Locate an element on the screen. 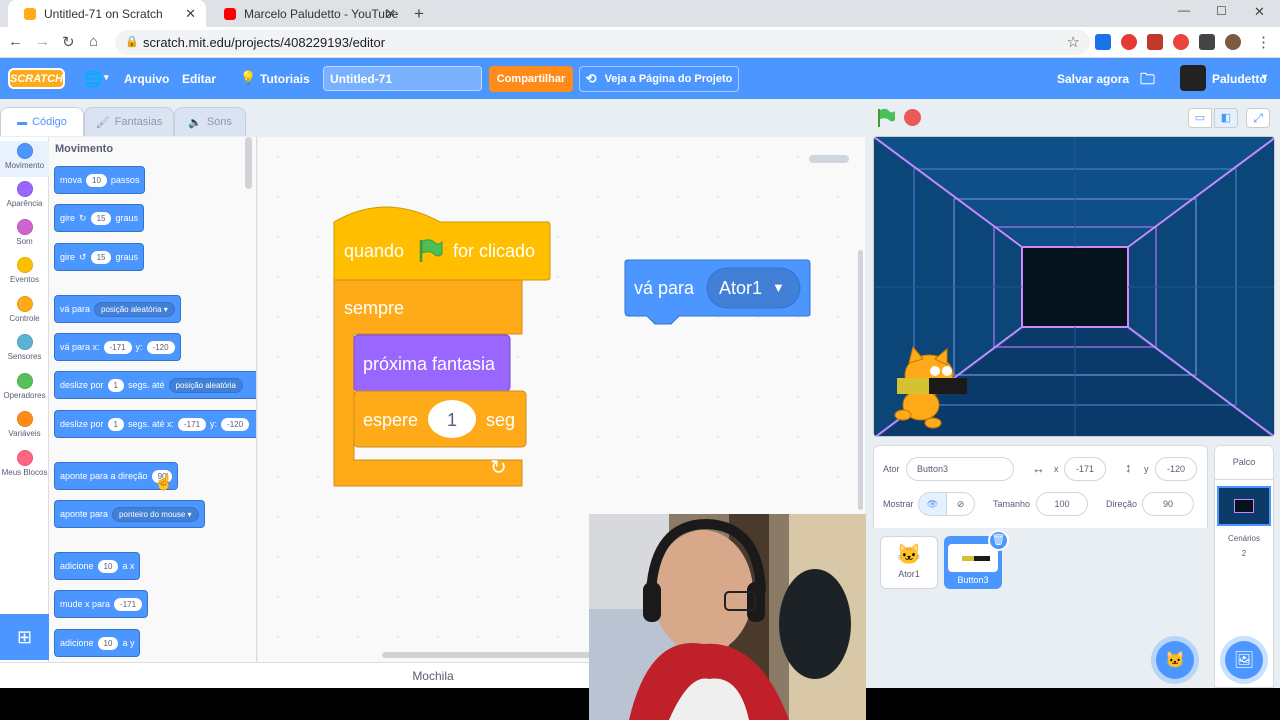  block-dropdown: ponteiro do mouse ▾ is located at coordinates (155, 514).